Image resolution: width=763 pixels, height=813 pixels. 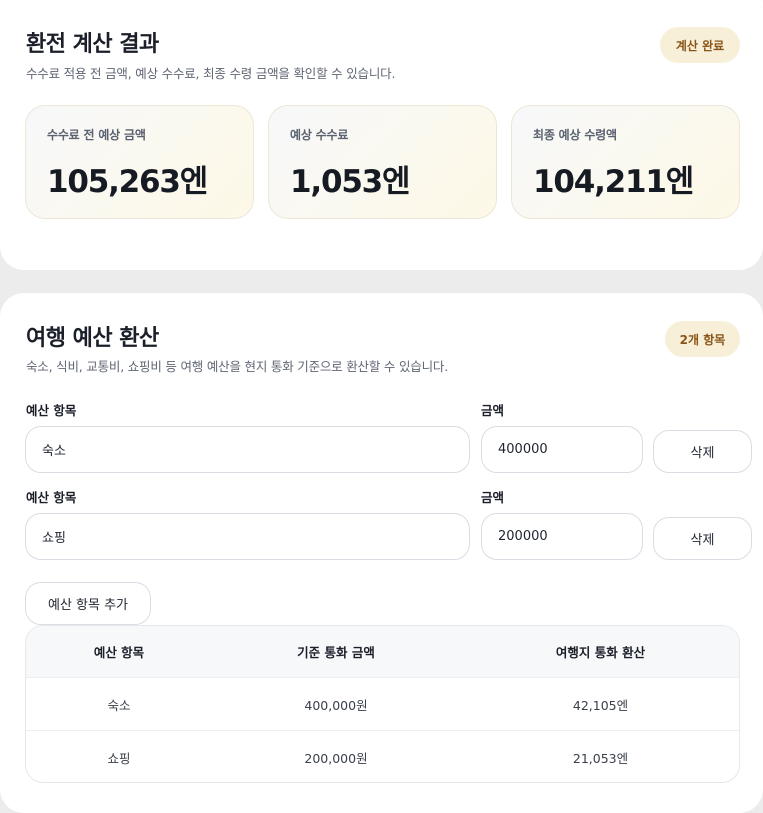 What do you see at coordinates (575, 135) in the screenshot?
I see `stat-label: 최종 예상 수령액` at bounding box center [575, 135].